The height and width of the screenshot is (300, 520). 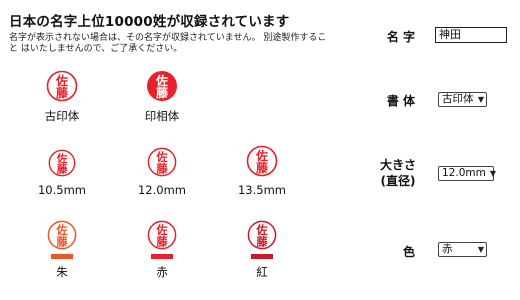 I want to click on style-option-insou: 佐 藤 印相体, so click(x=162, y=97).